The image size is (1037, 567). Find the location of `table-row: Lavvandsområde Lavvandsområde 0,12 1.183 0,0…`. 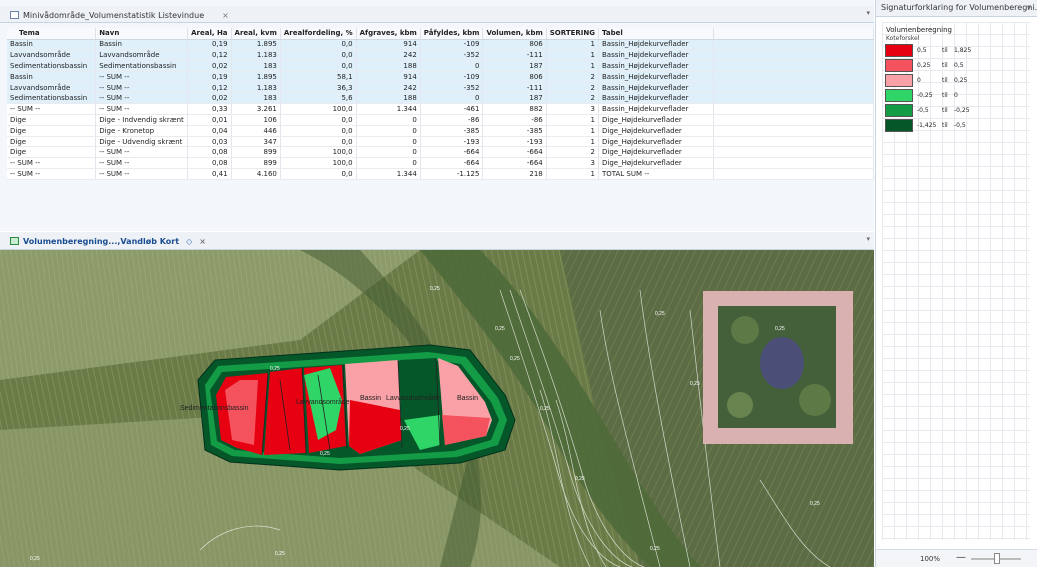

table-row: Lavvandsområde Lavvandsområde 0,12 1.183 0,0… is located at coordinates (441, 55).